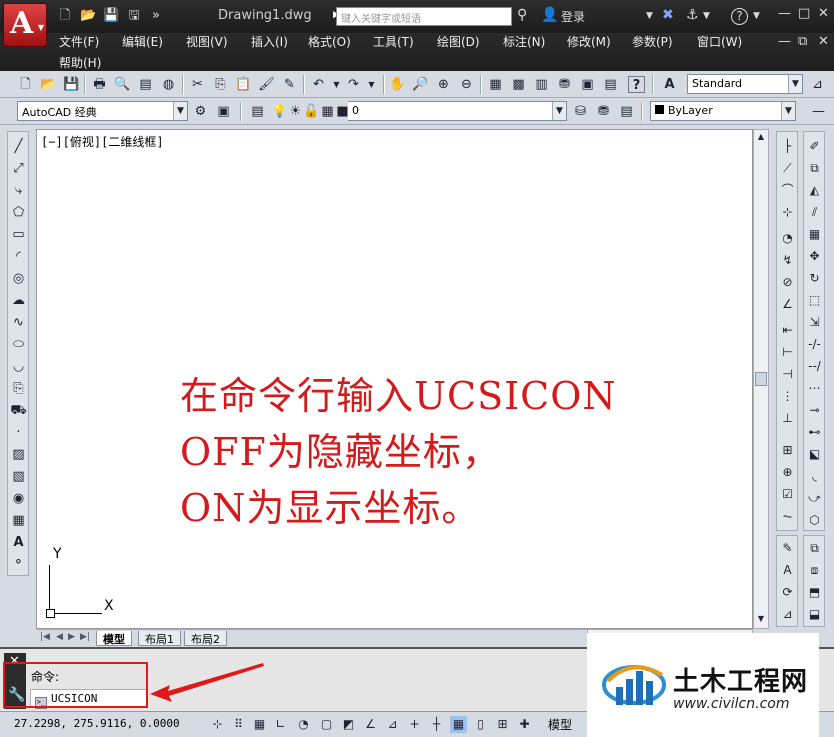 The width and height of the screenshot is (834, 737). I want to click on aligned-dim-icon: ⟋, so click(787, 168).